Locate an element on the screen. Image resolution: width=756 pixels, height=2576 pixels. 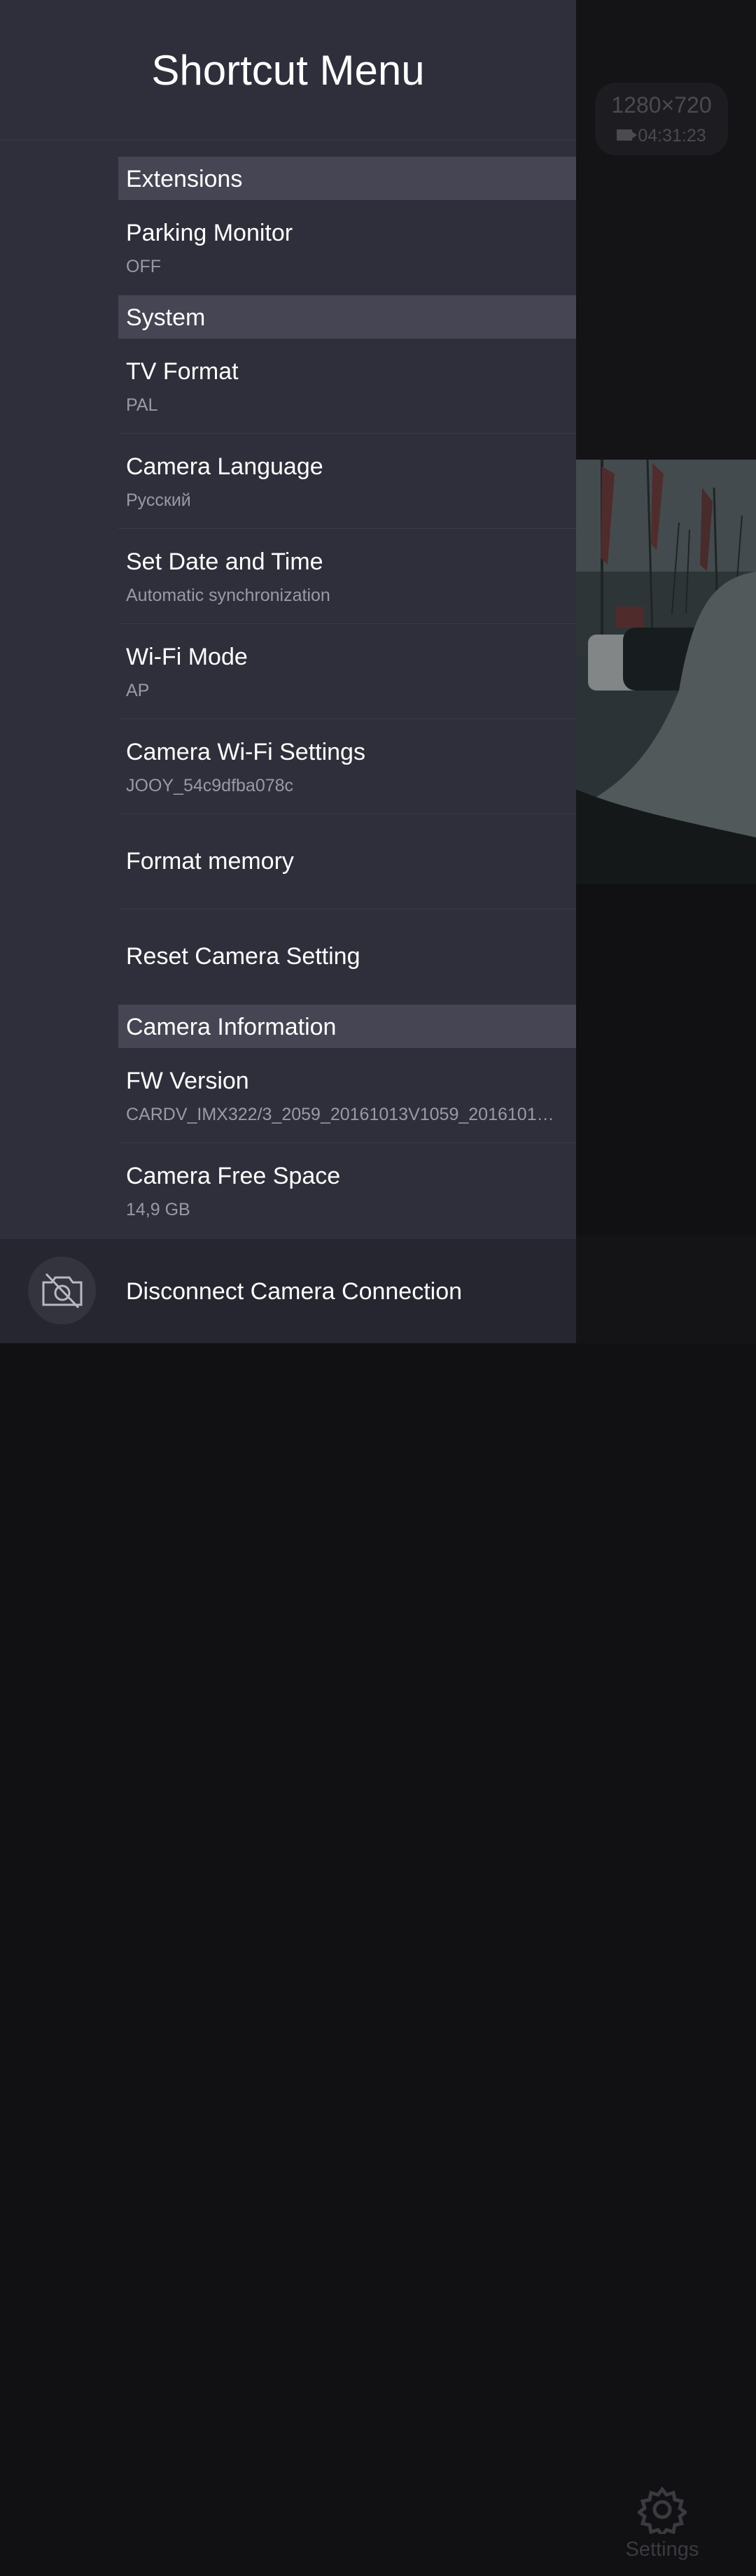
menu-item-label: Reset Camera Setting is located at coordinates (243, 956).